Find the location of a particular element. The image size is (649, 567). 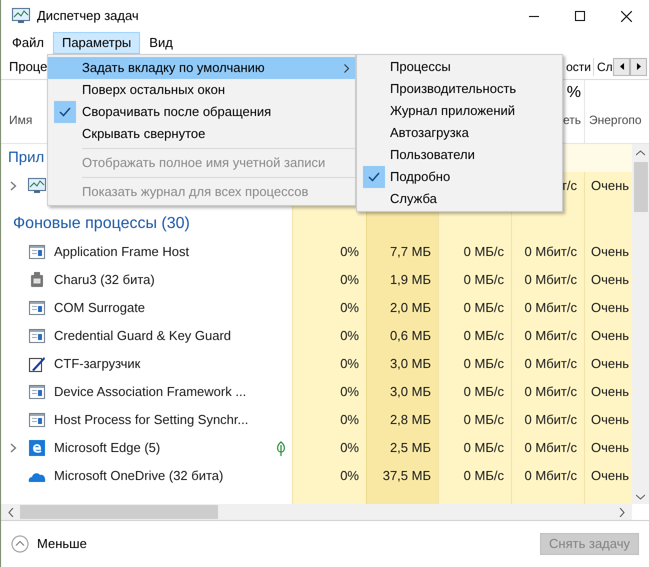

memory-cell: 0,6 МБ is located at coordinates (402, 336).